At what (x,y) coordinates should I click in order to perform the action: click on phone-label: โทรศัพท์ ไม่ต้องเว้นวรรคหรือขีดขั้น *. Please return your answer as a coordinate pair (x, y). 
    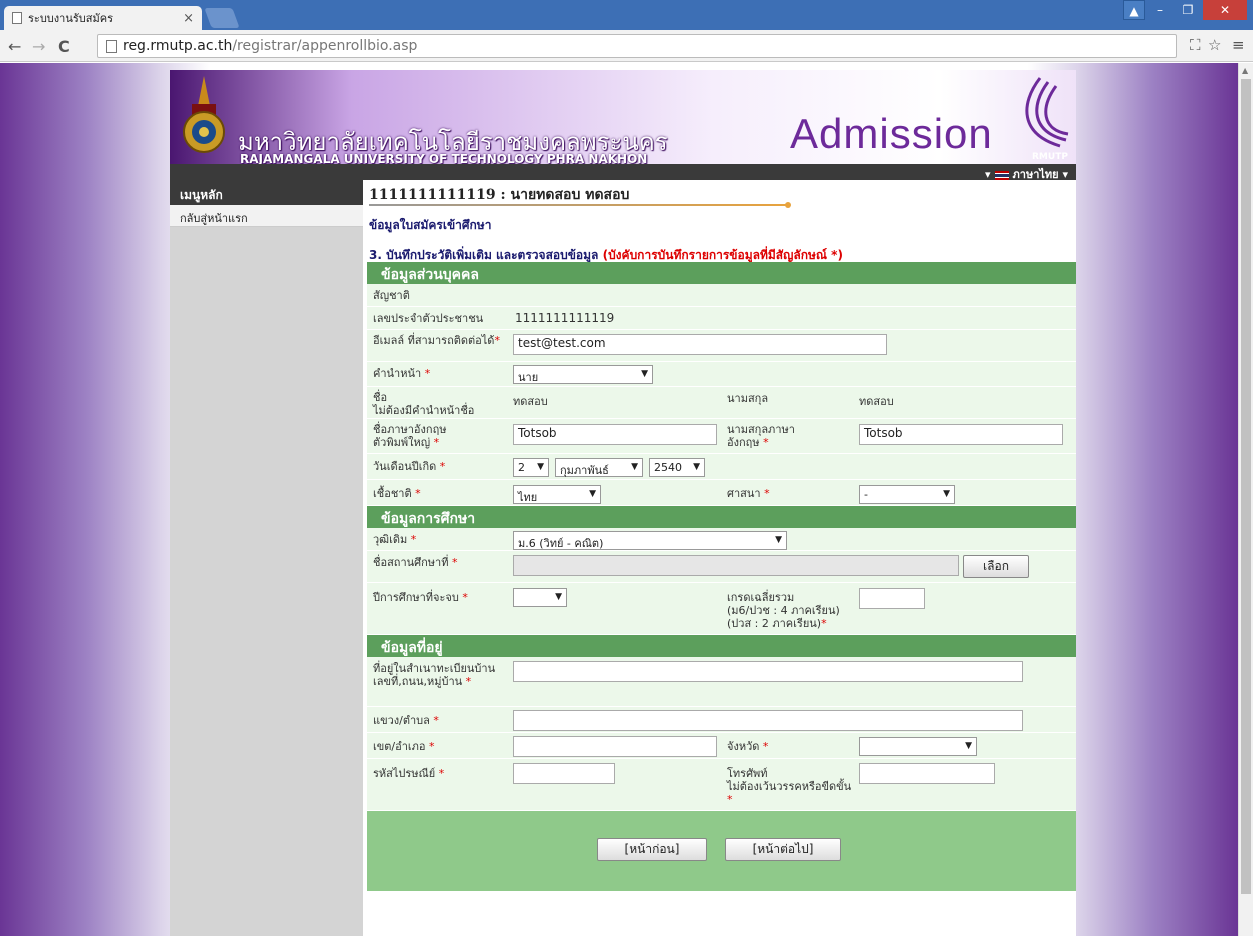
    Looking at the image, I should click on (789, 786).